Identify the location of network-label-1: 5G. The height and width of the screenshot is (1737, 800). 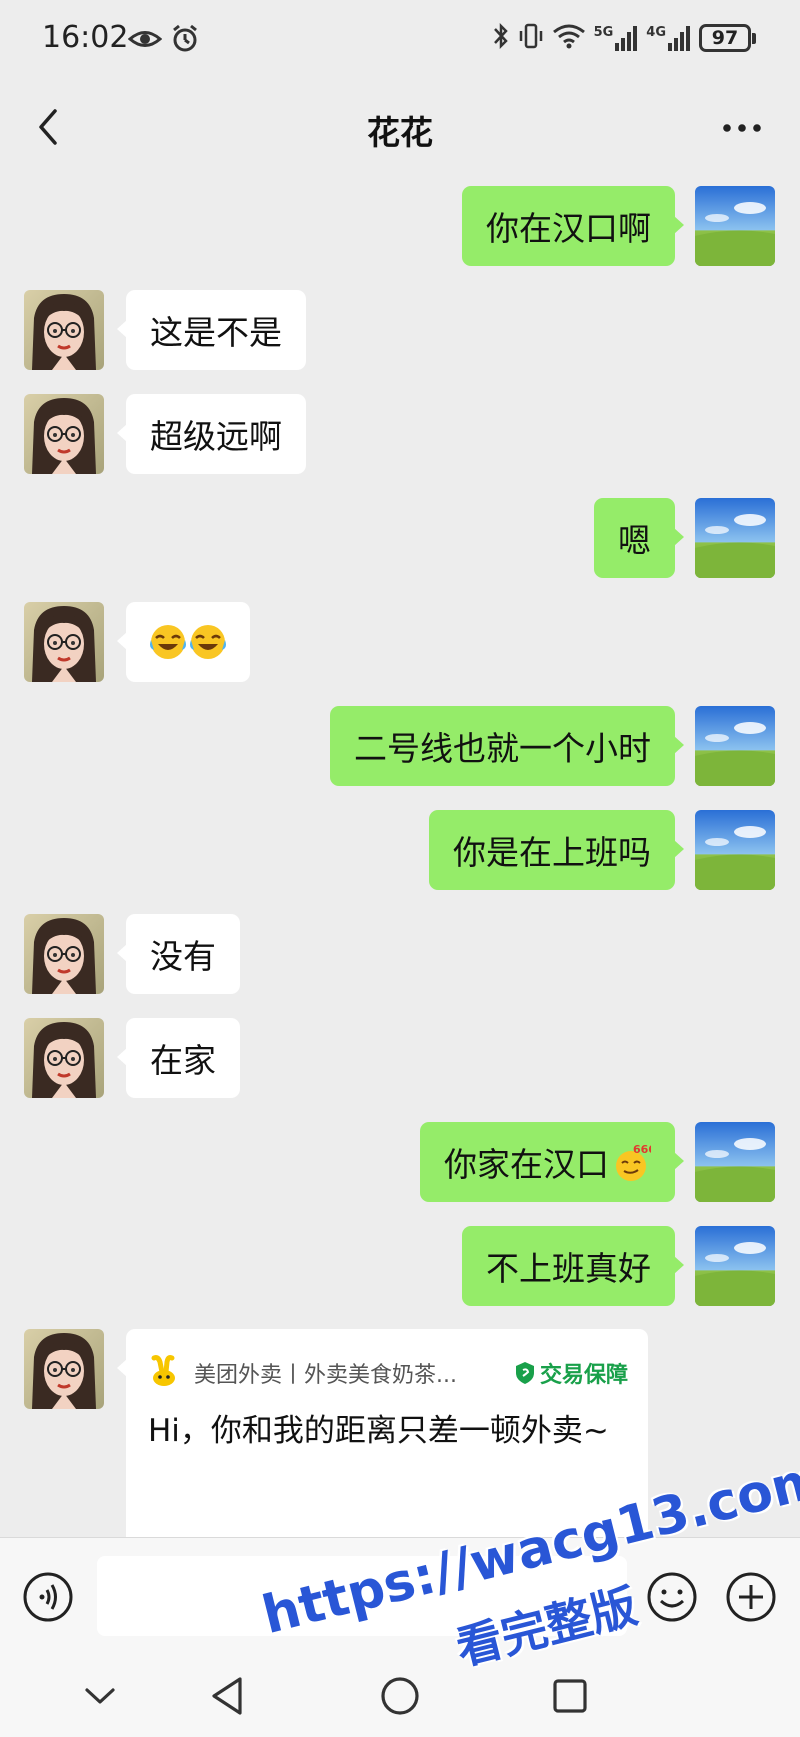
(603, 32).